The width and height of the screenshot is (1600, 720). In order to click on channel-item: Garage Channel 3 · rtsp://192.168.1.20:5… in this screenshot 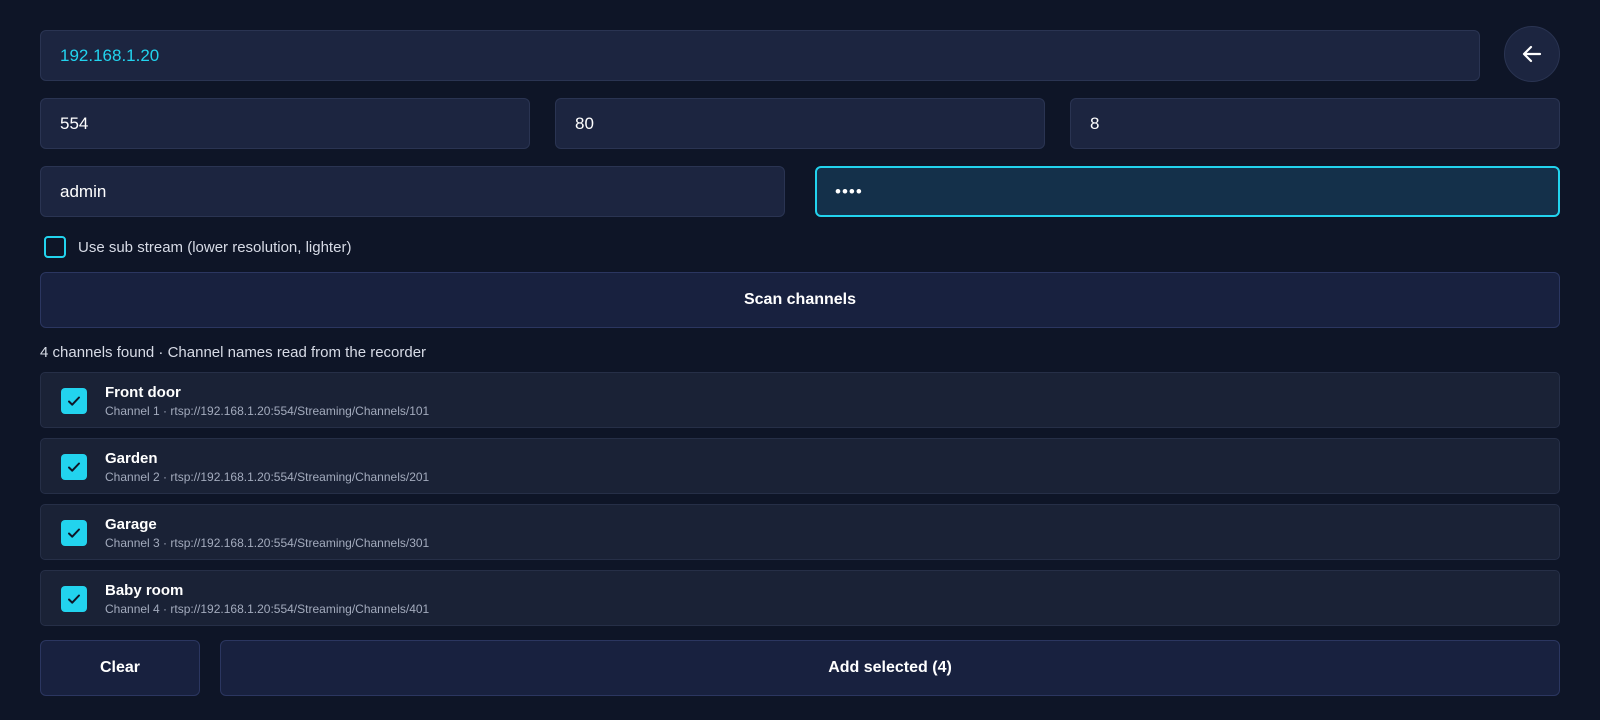, I will do `click(800, 532)`.